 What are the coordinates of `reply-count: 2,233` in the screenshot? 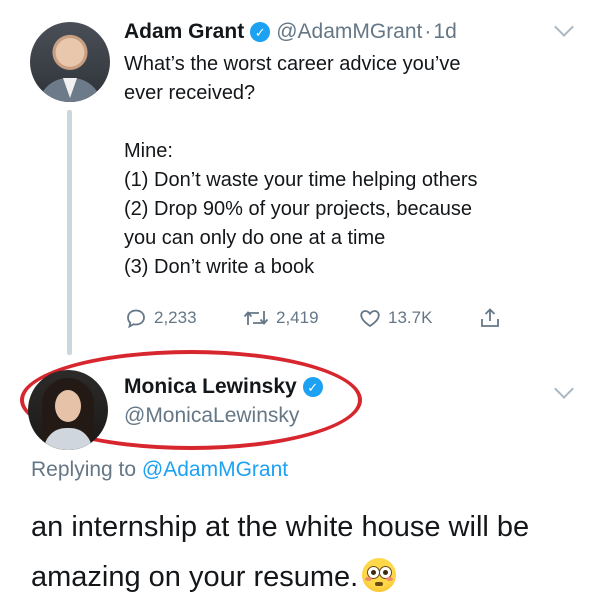 It's located at (175, 317).